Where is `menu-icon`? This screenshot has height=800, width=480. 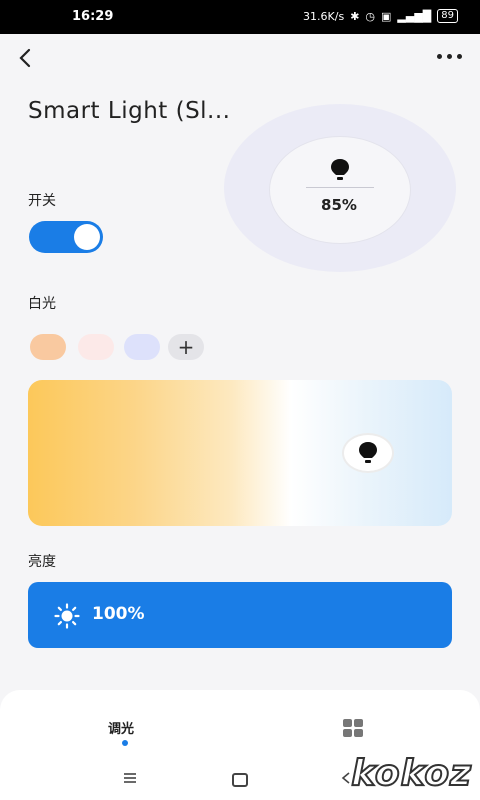 menu-icon is located at coordinates (130, 778).